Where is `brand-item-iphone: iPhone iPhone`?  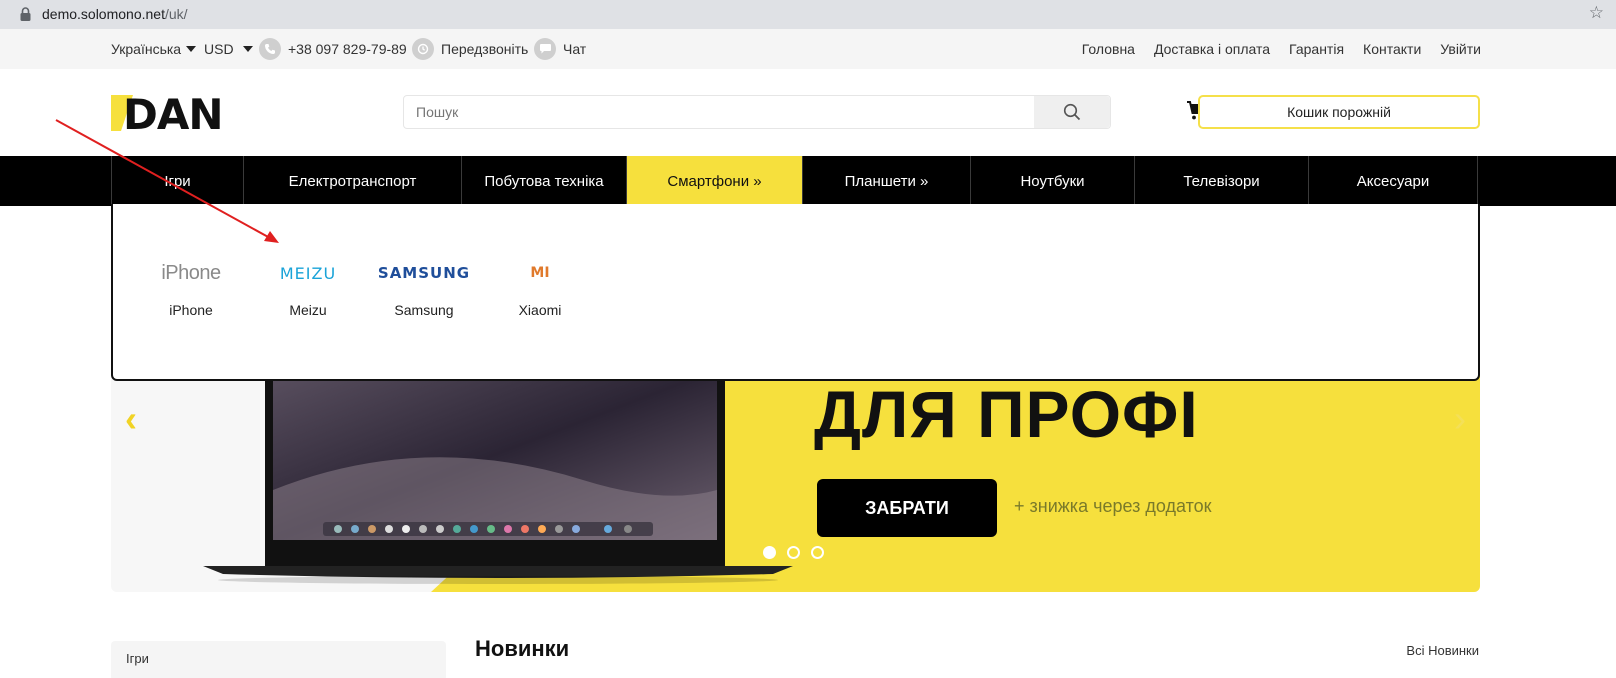 brand-item-iphone: iPhone iPhone is located at coordinates (191, 261).